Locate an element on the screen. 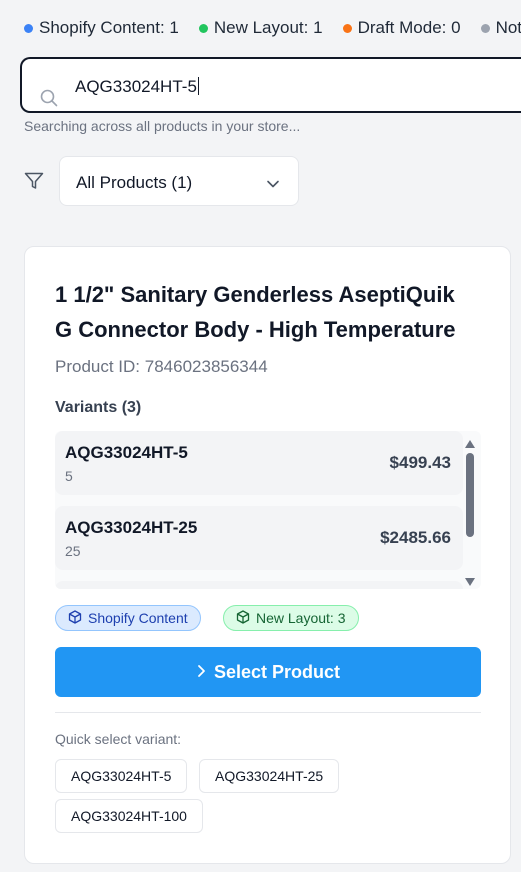  search-icon is located at coordinates (49, 100).